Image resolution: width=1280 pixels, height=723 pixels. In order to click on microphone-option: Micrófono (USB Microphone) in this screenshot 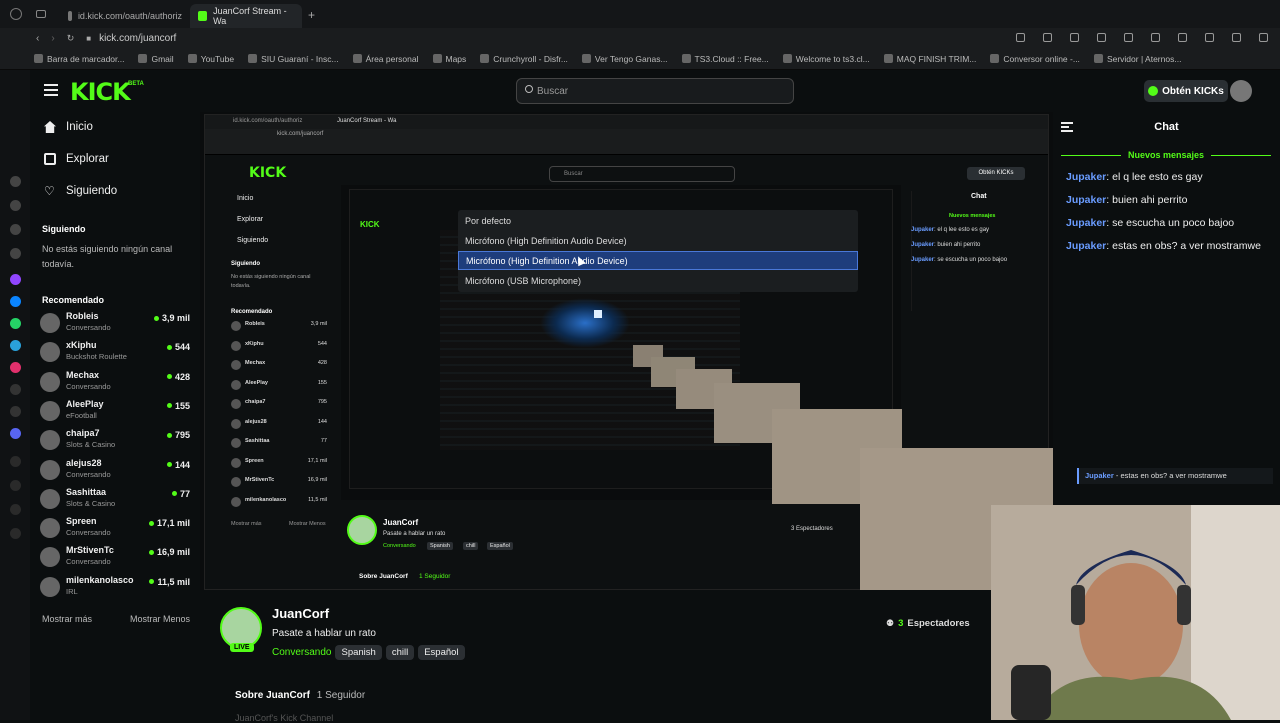, I will do `click(658, 280)`.